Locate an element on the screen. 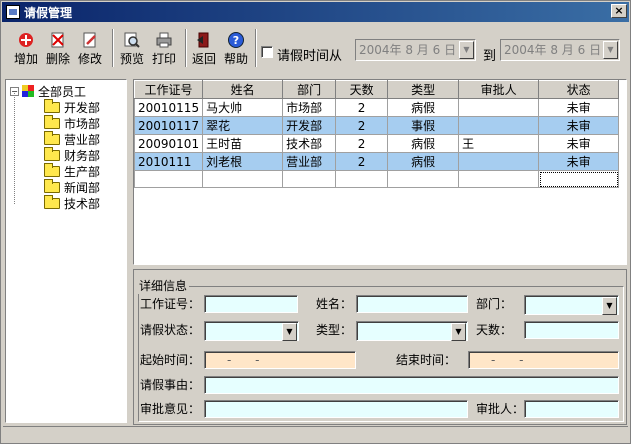 Image resolution: width=631 pixels, height=444 pixels. tree-root: − 全部员工 is located at coordinates (48, 91).